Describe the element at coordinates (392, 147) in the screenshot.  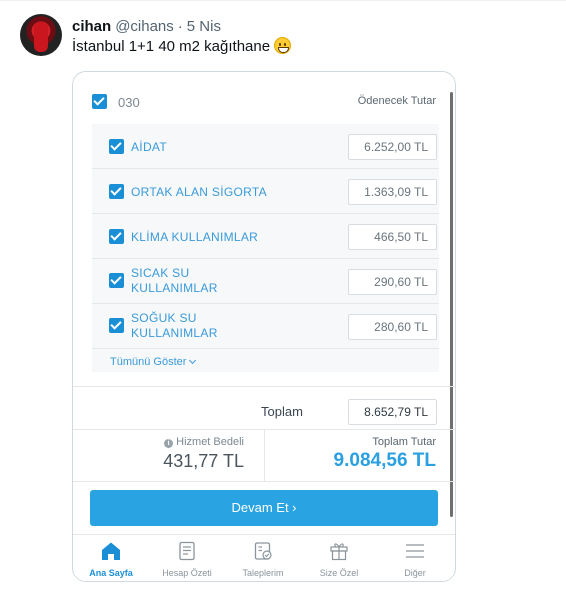
I see `item-amount: 6.252,00 TL` at that location.